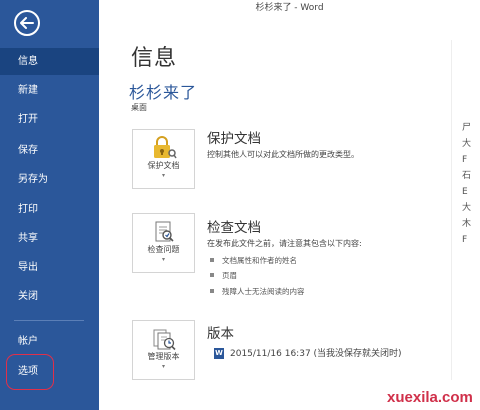 The height and width of the screenshot is (410, 480). Describe the element at coordinates (263, 291) in the screenshot. I see `bullet-text: 残障人士无法阅读的内容` at that location.